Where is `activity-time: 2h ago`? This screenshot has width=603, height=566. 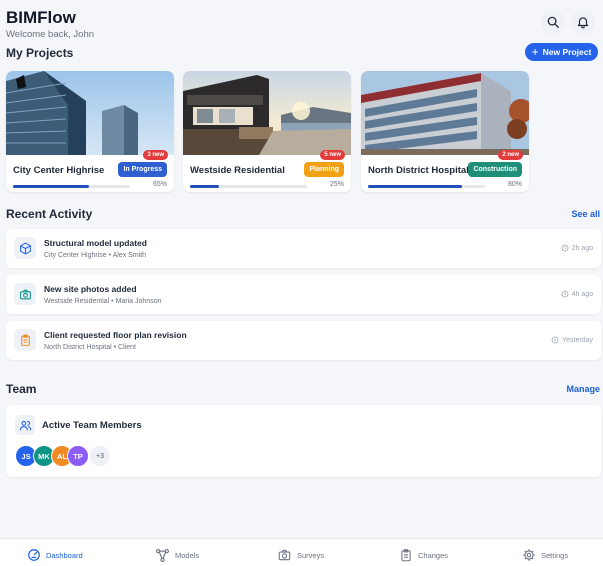 activity-time: 2h ago is located at coordinates (577, 248).